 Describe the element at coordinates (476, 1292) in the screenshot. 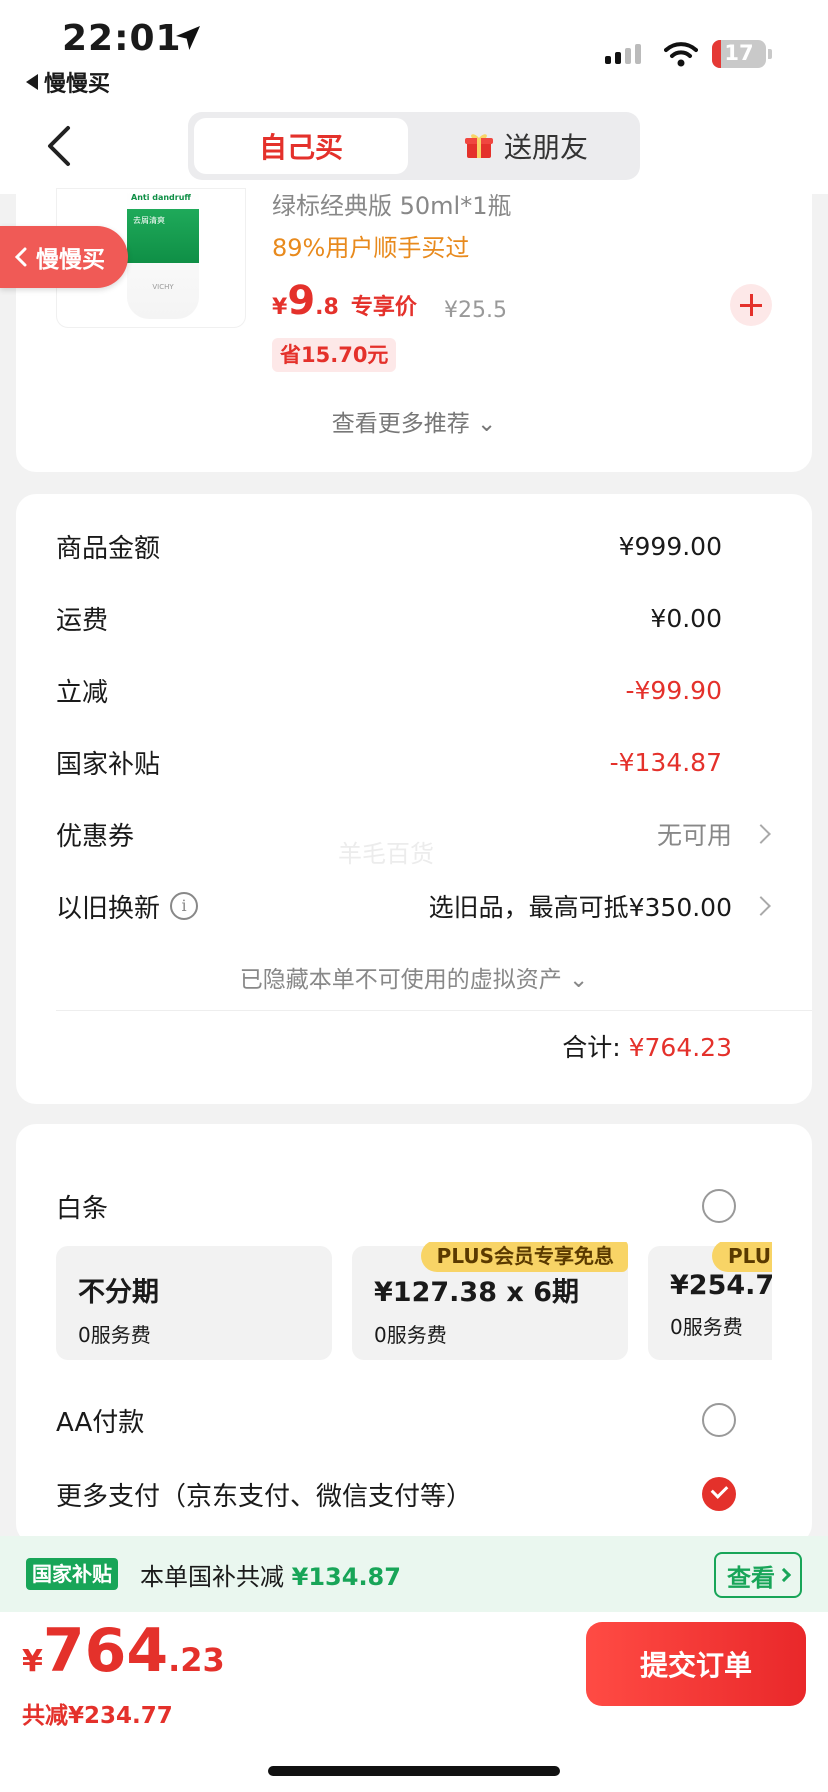

I see `plan-title: ¥127.38 x 6期` at that location.